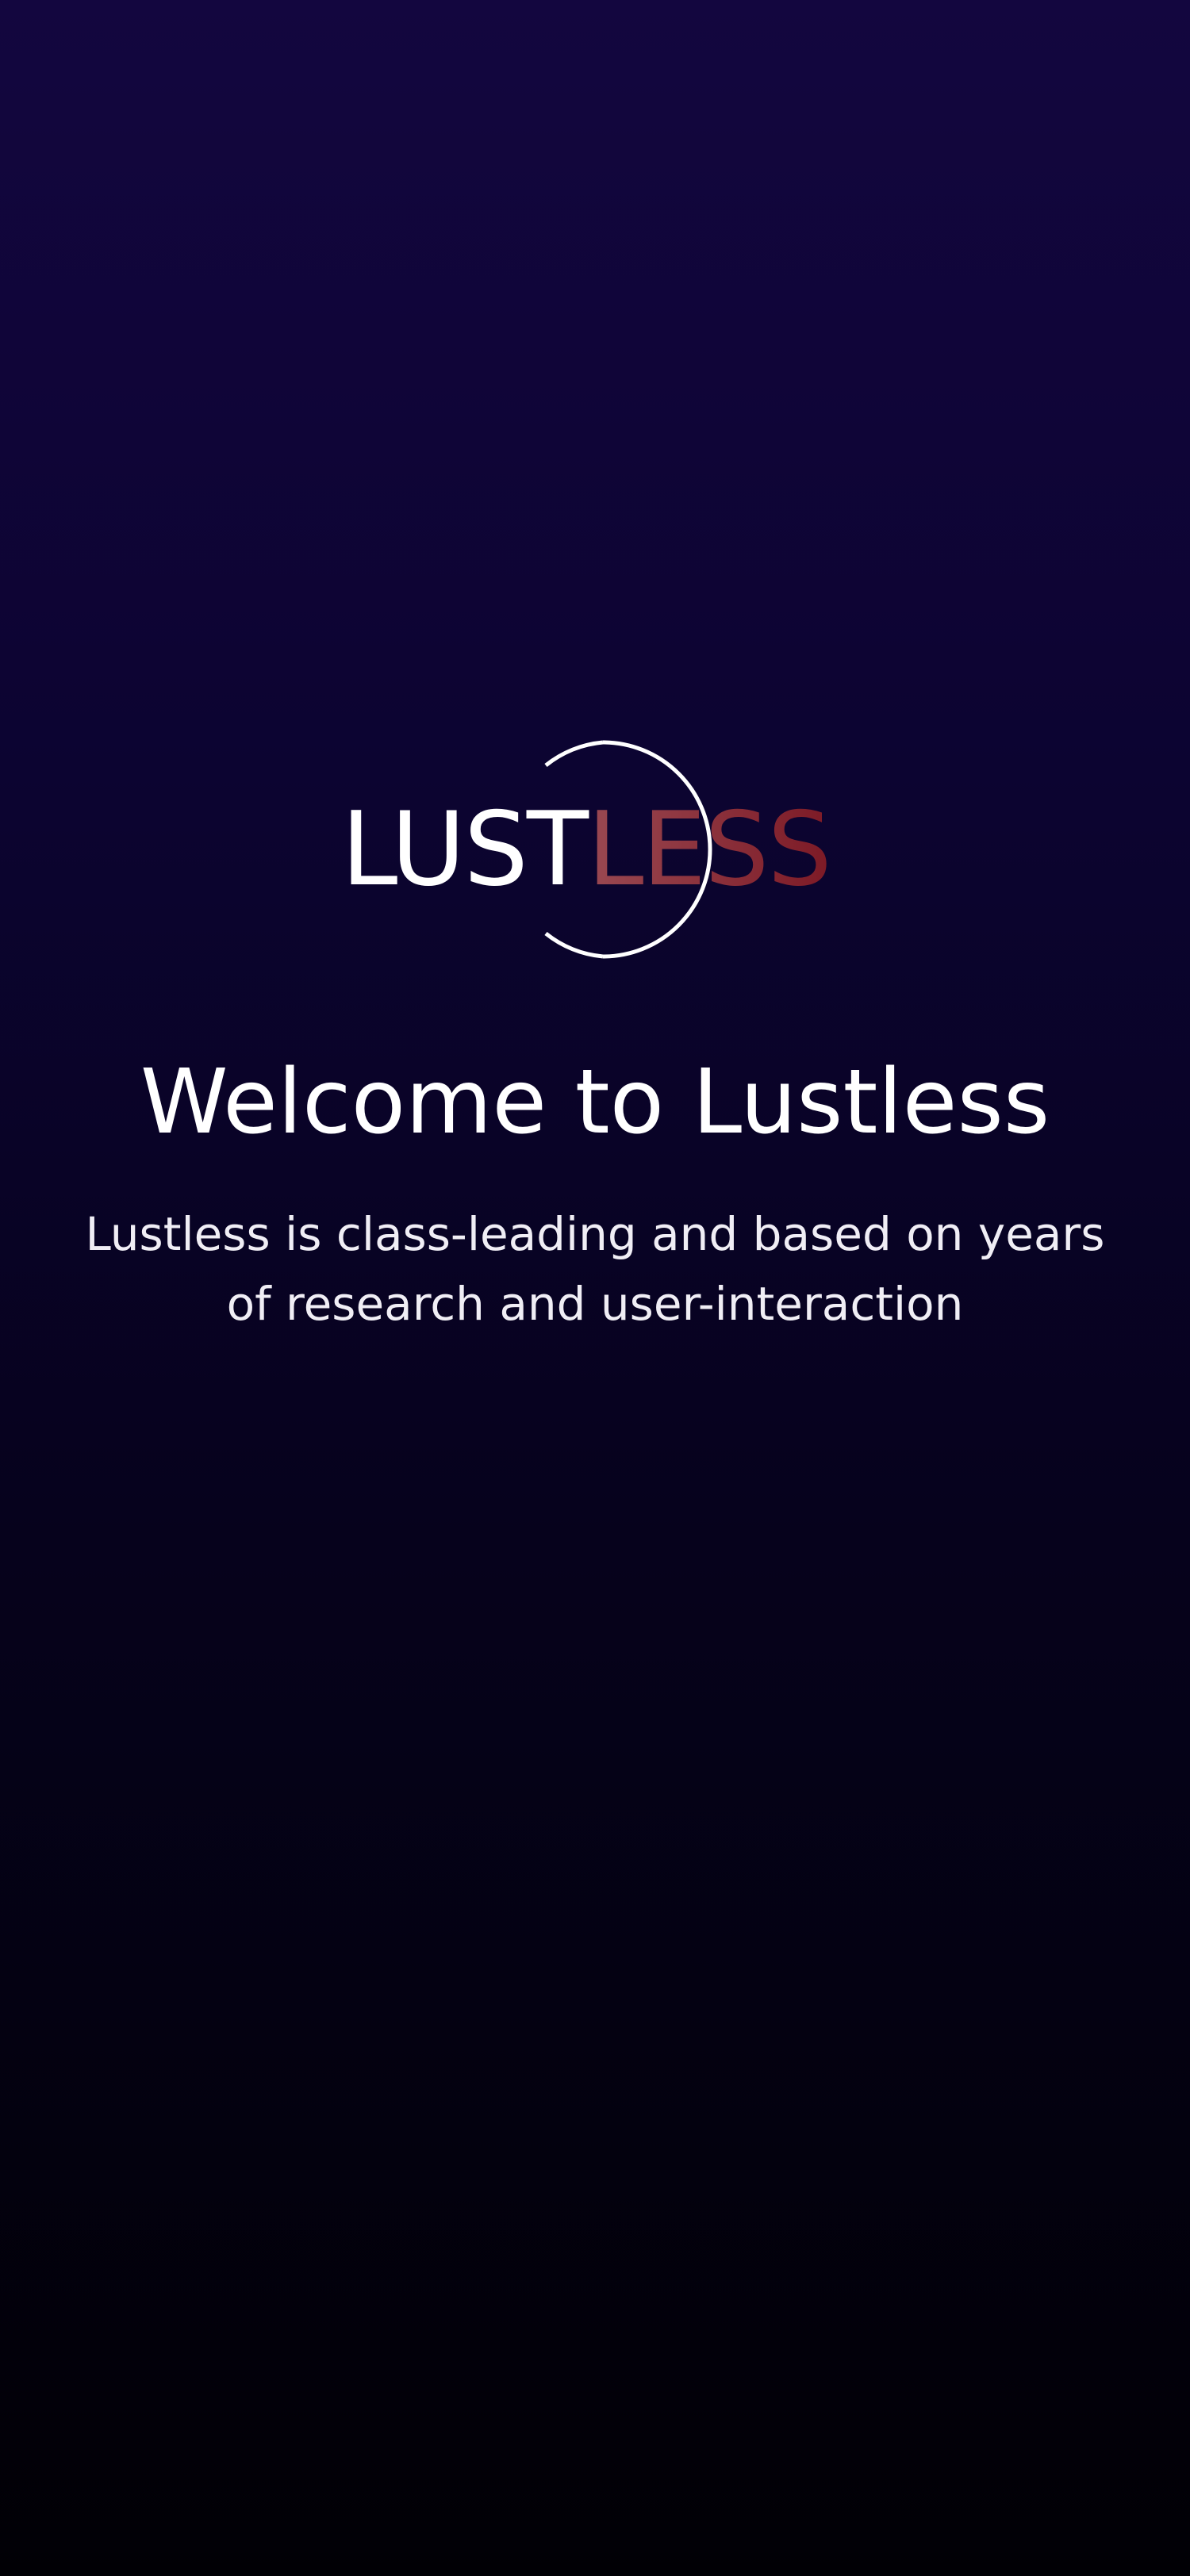 The height and width of the screenshot is (2576, 1190). I want to click on logo-text-primary: LUST, so click(465, 850).